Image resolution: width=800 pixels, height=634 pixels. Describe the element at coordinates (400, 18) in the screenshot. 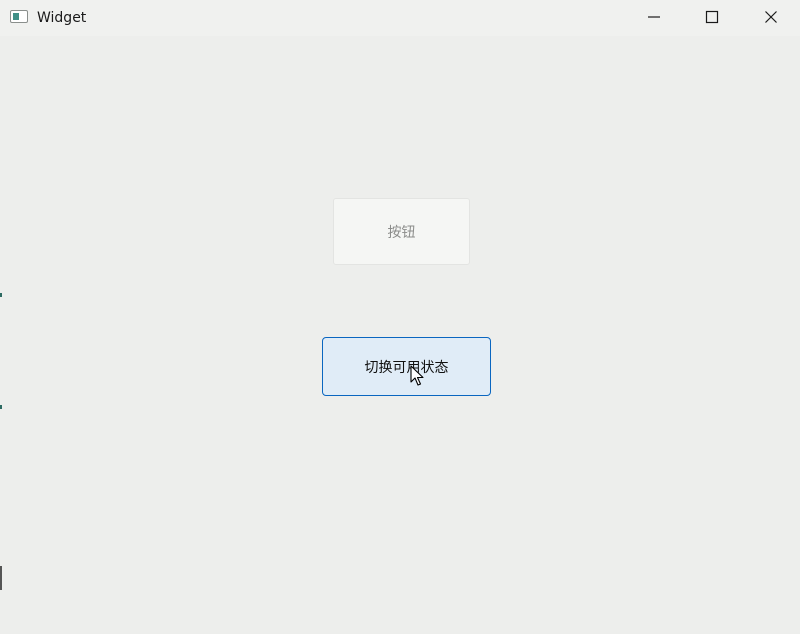

I see `title-bar: Widget` at that location.